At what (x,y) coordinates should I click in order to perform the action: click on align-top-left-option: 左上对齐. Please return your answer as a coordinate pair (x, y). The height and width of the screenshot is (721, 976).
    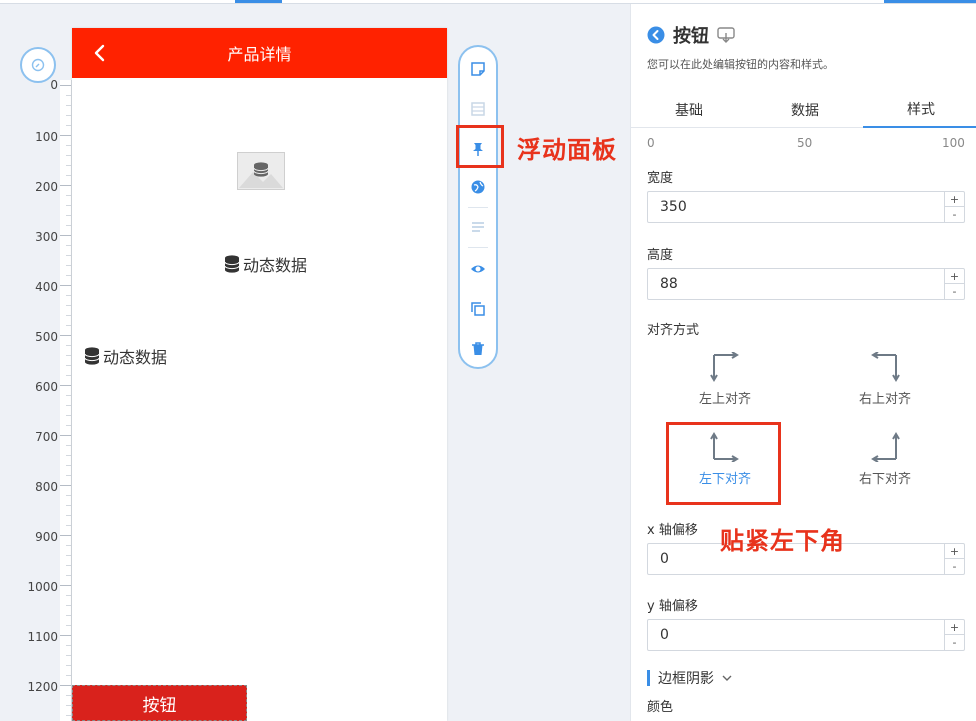
    Looking at the image, I should click on (725, 383).